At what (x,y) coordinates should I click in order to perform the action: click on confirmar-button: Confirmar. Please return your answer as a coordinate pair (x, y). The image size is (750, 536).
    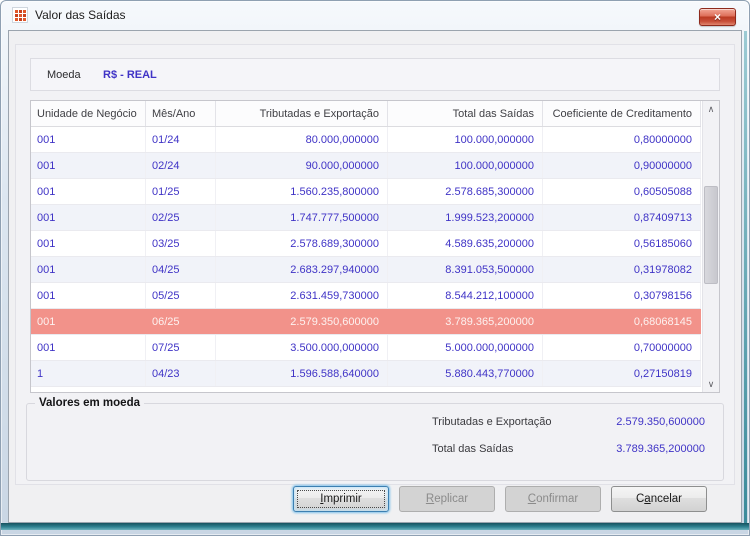
    Looking at the image, I should click on (553, 499).